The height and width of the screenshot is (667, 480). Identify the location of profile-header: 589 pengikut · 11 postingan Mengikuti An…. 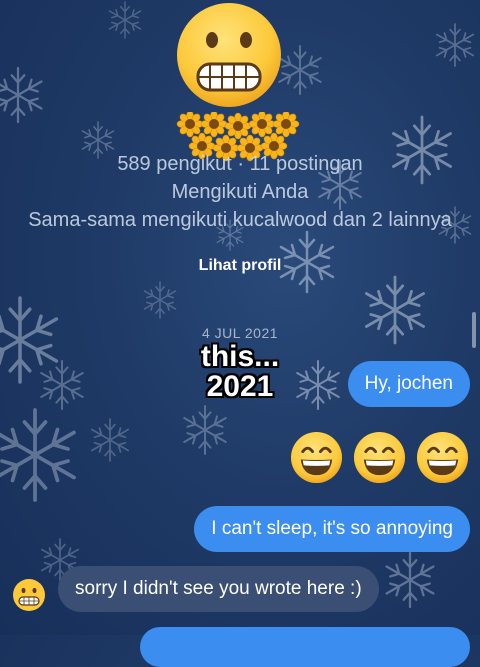
(240, 192).